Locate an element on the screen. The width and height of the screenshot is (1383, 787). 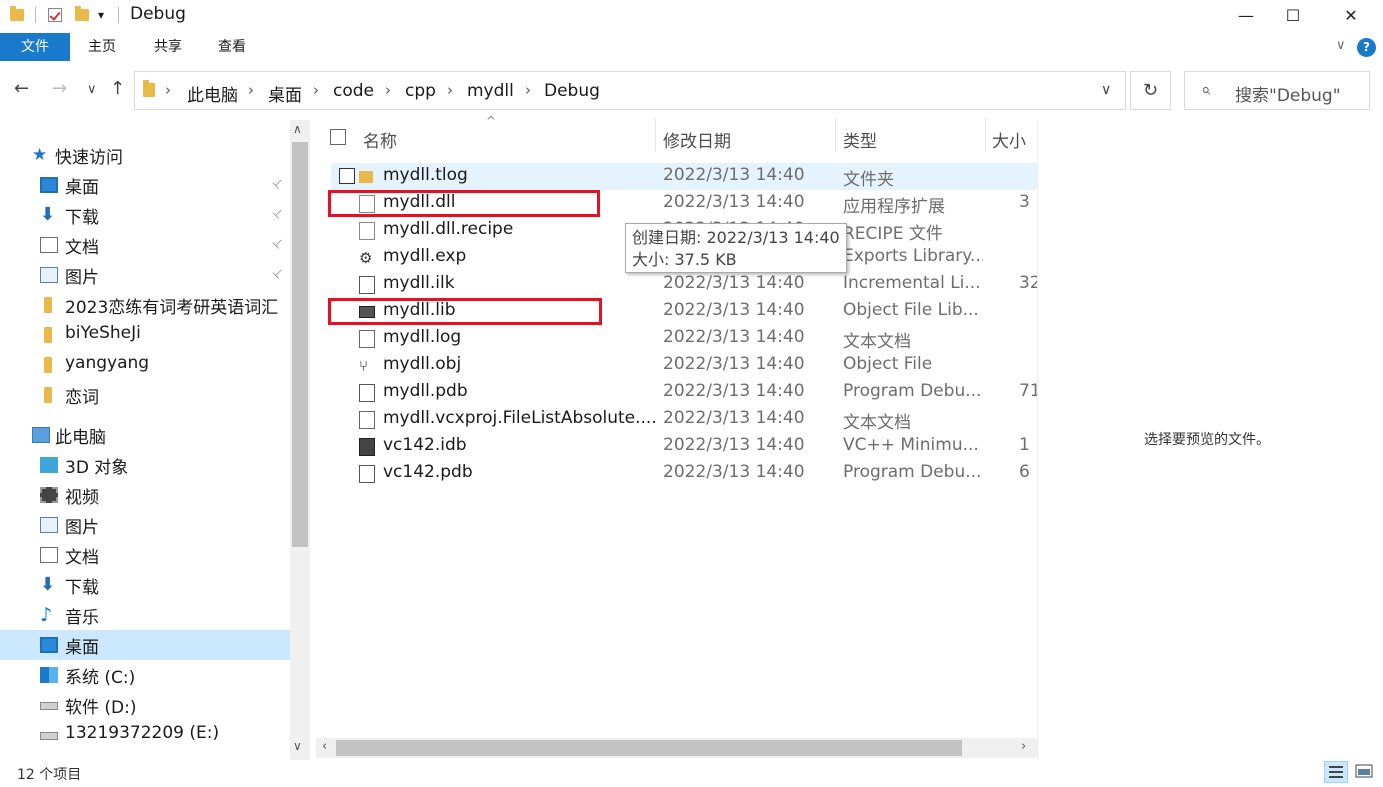
tab-home: 主页 is located at coordinates (102, 47).